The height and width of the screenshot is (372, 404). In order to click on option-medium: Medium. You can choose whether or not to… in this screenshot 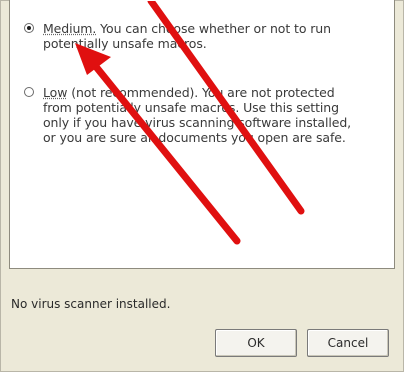, I will do `click(189, 36)`.